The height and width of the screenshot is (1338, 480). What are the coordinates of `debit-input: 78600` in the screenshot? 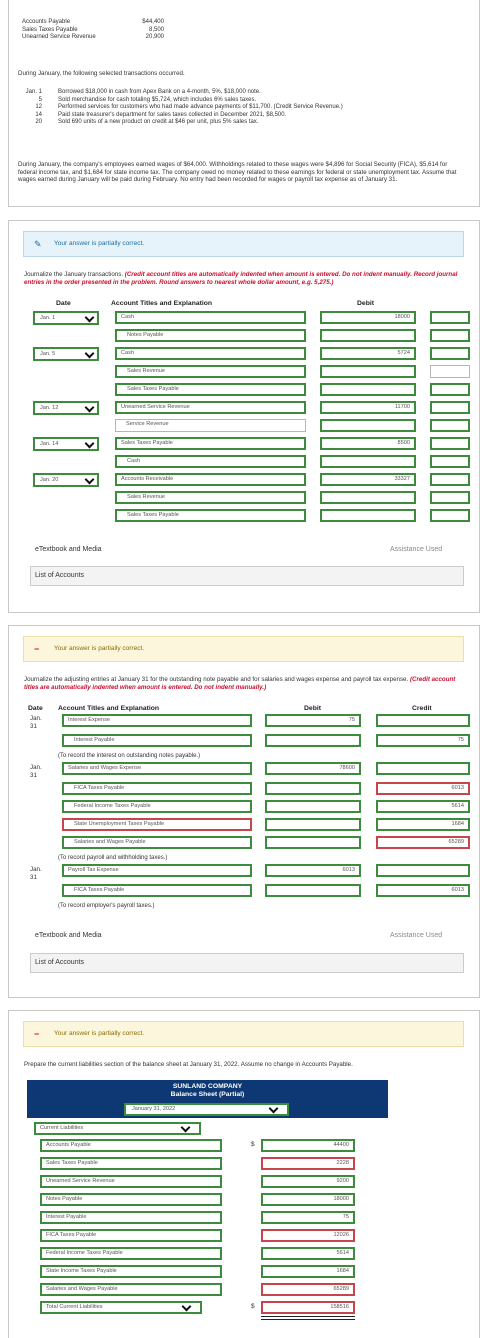 It's located at (313, 768).